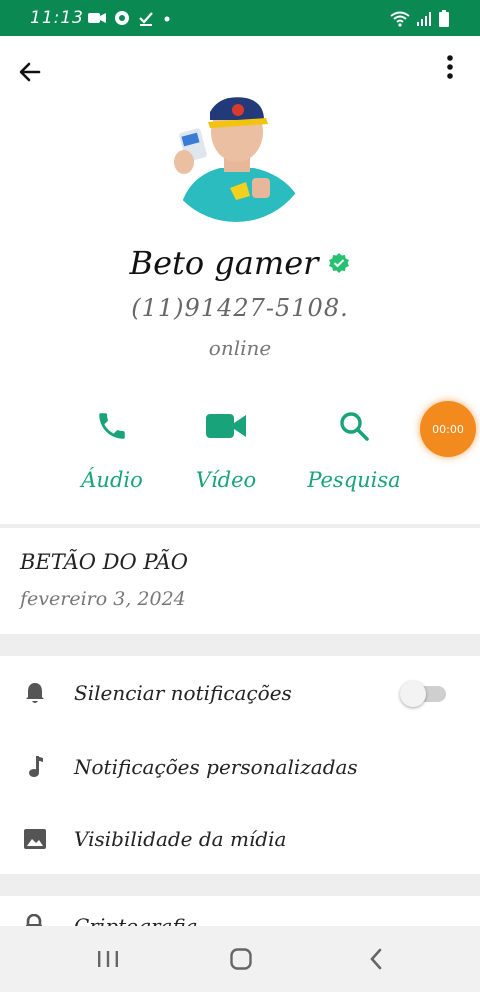  I want to click on video-call-label: Vídeo, so click(226, 480).